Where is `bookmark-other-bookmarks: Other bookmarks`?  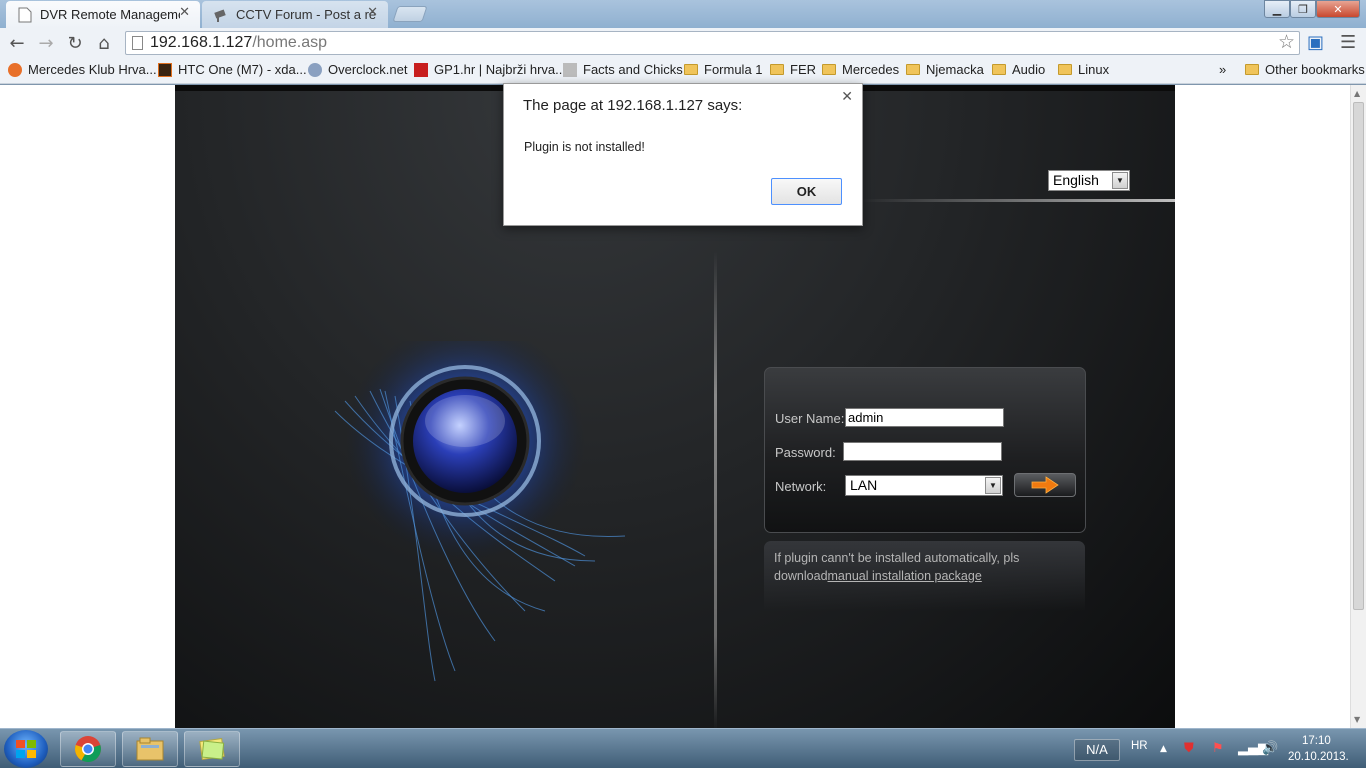
bookmark-other-bookmarks: Other bookmarks is located at coordinates (1305, 69).